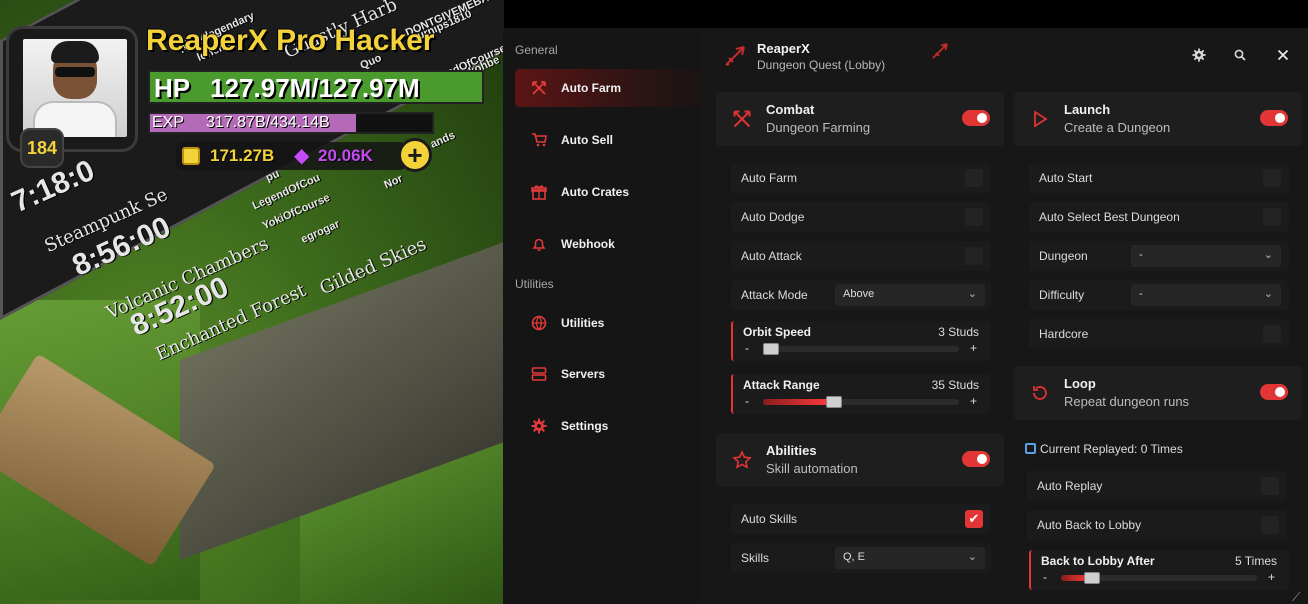  Describe the element at coordinates (783, 48) in the screenshot. I see `app-title: ReaperX` at that location.